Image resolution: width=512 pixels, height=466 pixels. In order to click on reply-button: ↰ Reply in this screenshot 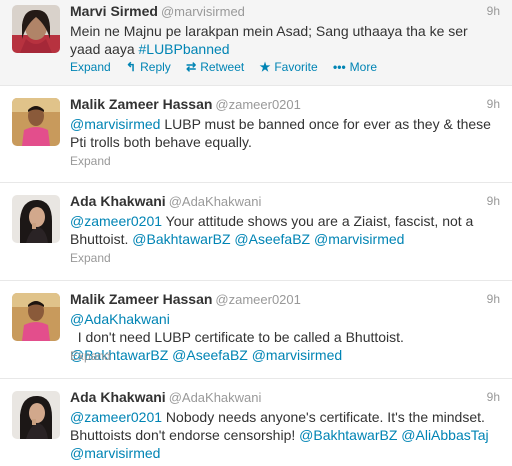, I will do `click(148, 67)`.